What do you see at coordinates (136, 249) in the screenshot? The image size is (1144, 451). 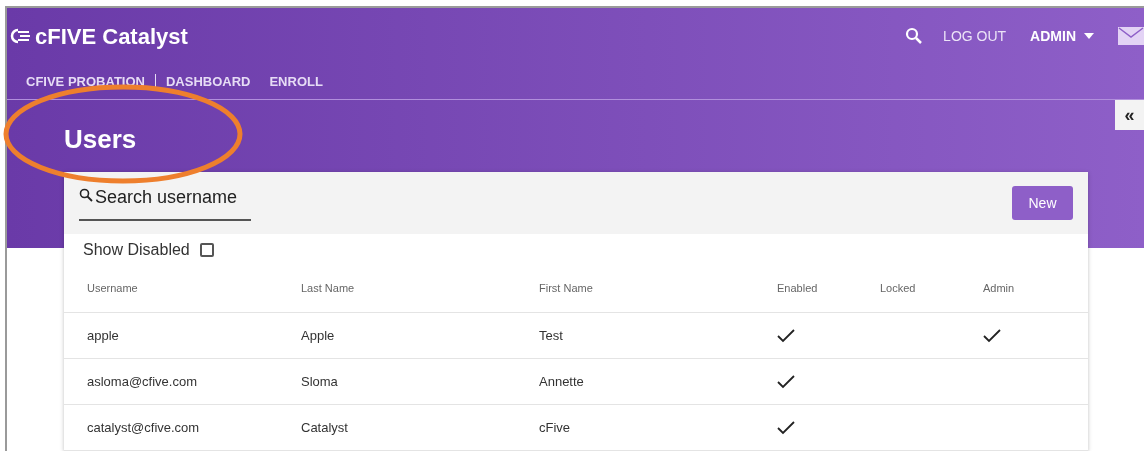 I see `show-disabled-label: Show Disabled` at bounding box center [136, 249].